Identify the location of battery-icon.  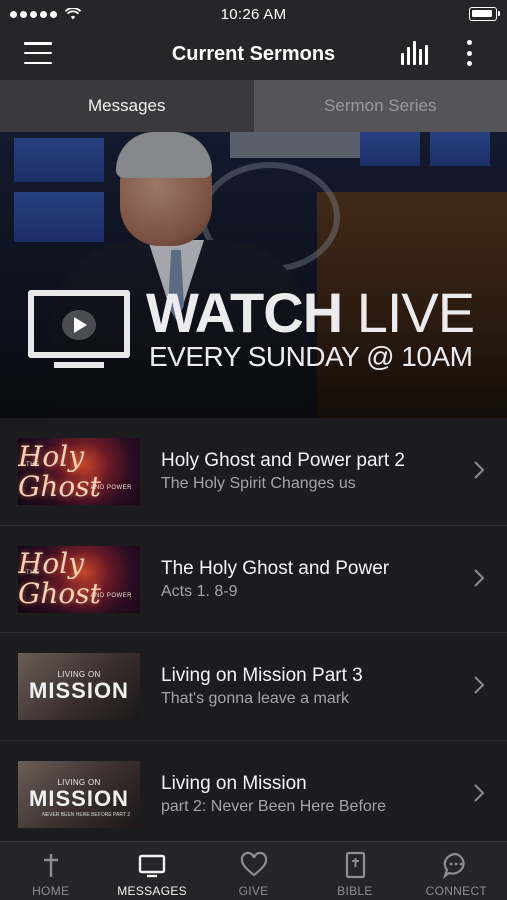
(484, 14).